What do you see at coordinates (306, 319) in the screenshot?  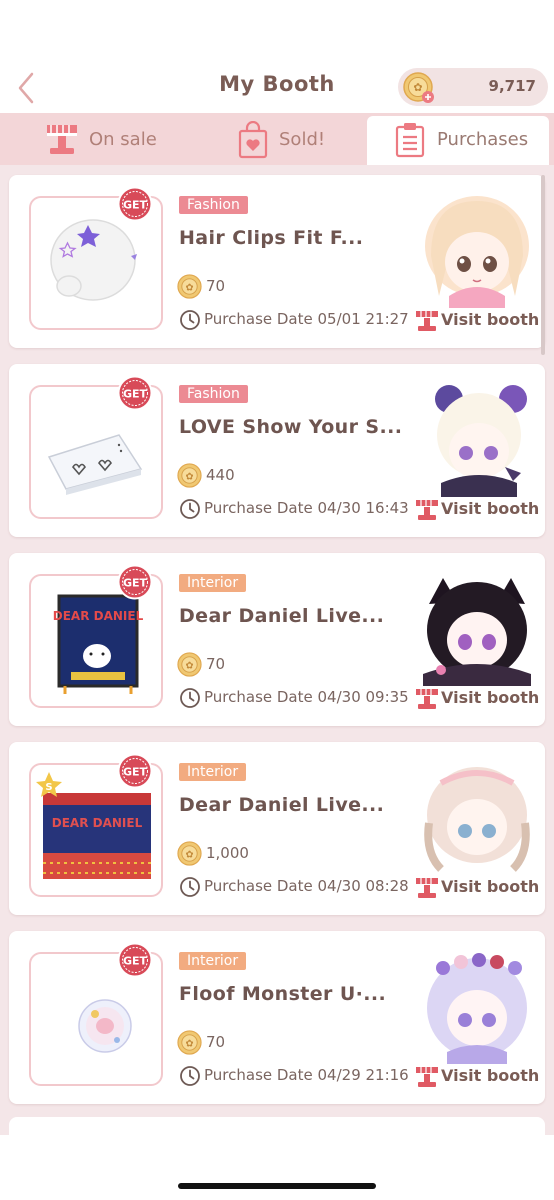 I see `purchase-date: Purchase Date 05/01 21:27` at bounding box center [306, 319].